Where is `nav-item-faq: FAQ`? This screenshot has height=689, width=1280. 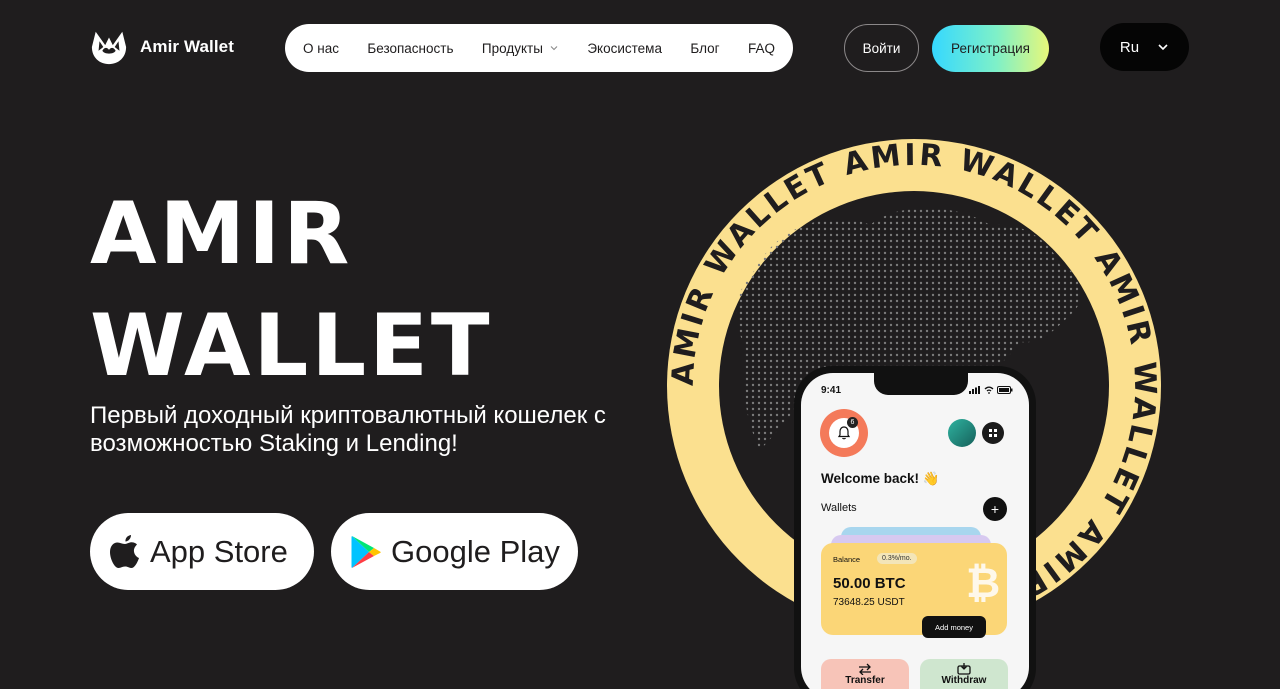 nav-item-faq: FAQ is located at coordinates (761, 48).